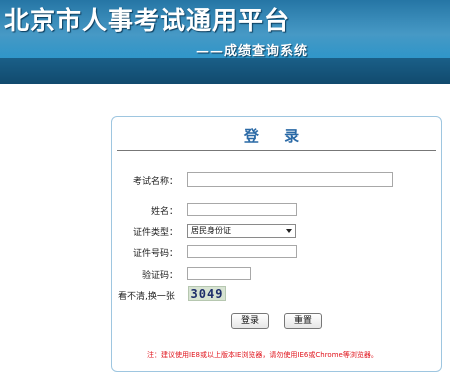  What do you see at coordinates (164, 212) in the screenshot?
I see `name-label: 姓名：` at bounding box center [164, 212].